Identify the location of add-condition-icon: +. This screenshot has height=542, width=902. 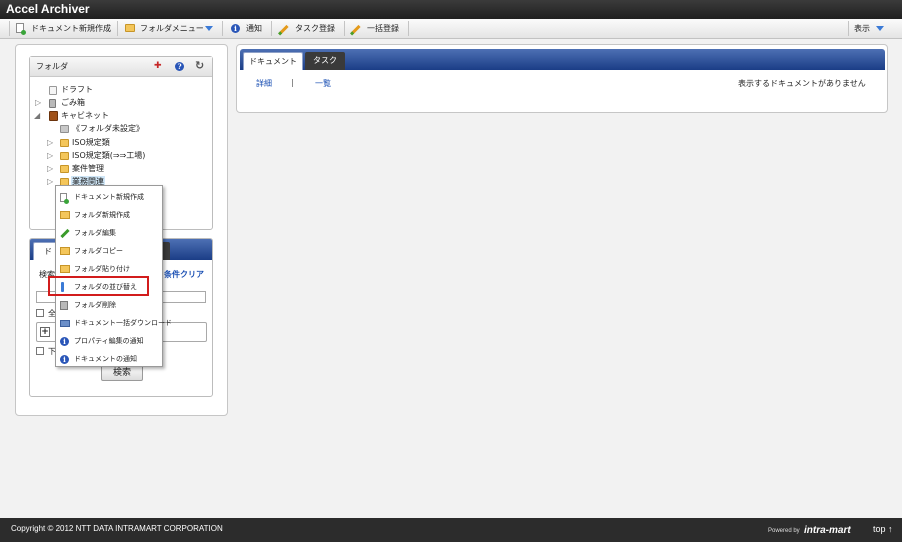
(45, 332).